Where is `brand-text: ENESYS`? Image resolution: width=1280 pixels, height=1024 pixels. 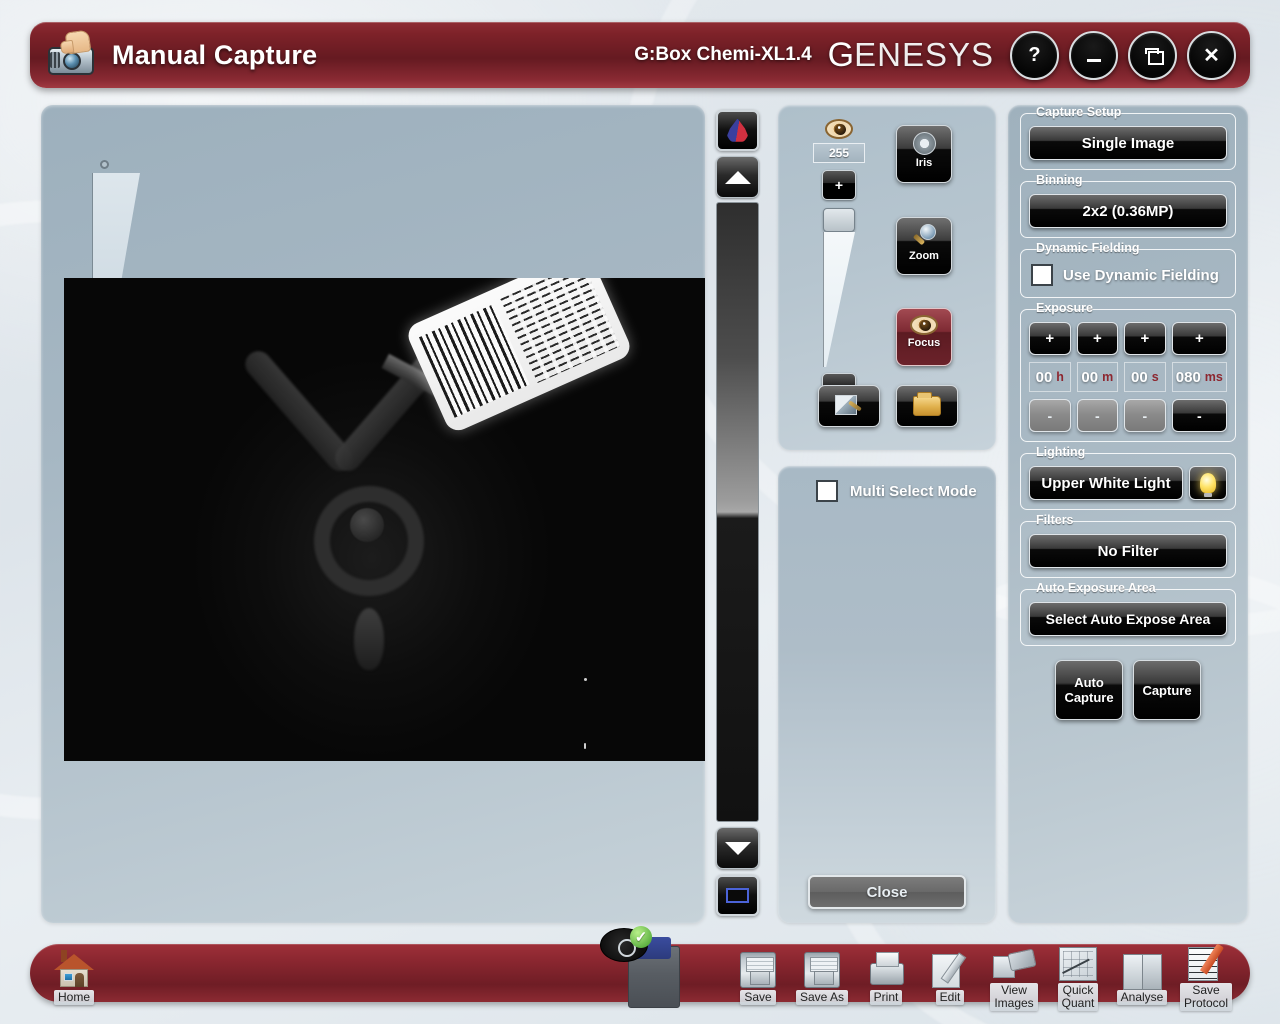 brand-text: ENESYS is located at coordinates (924, 54).